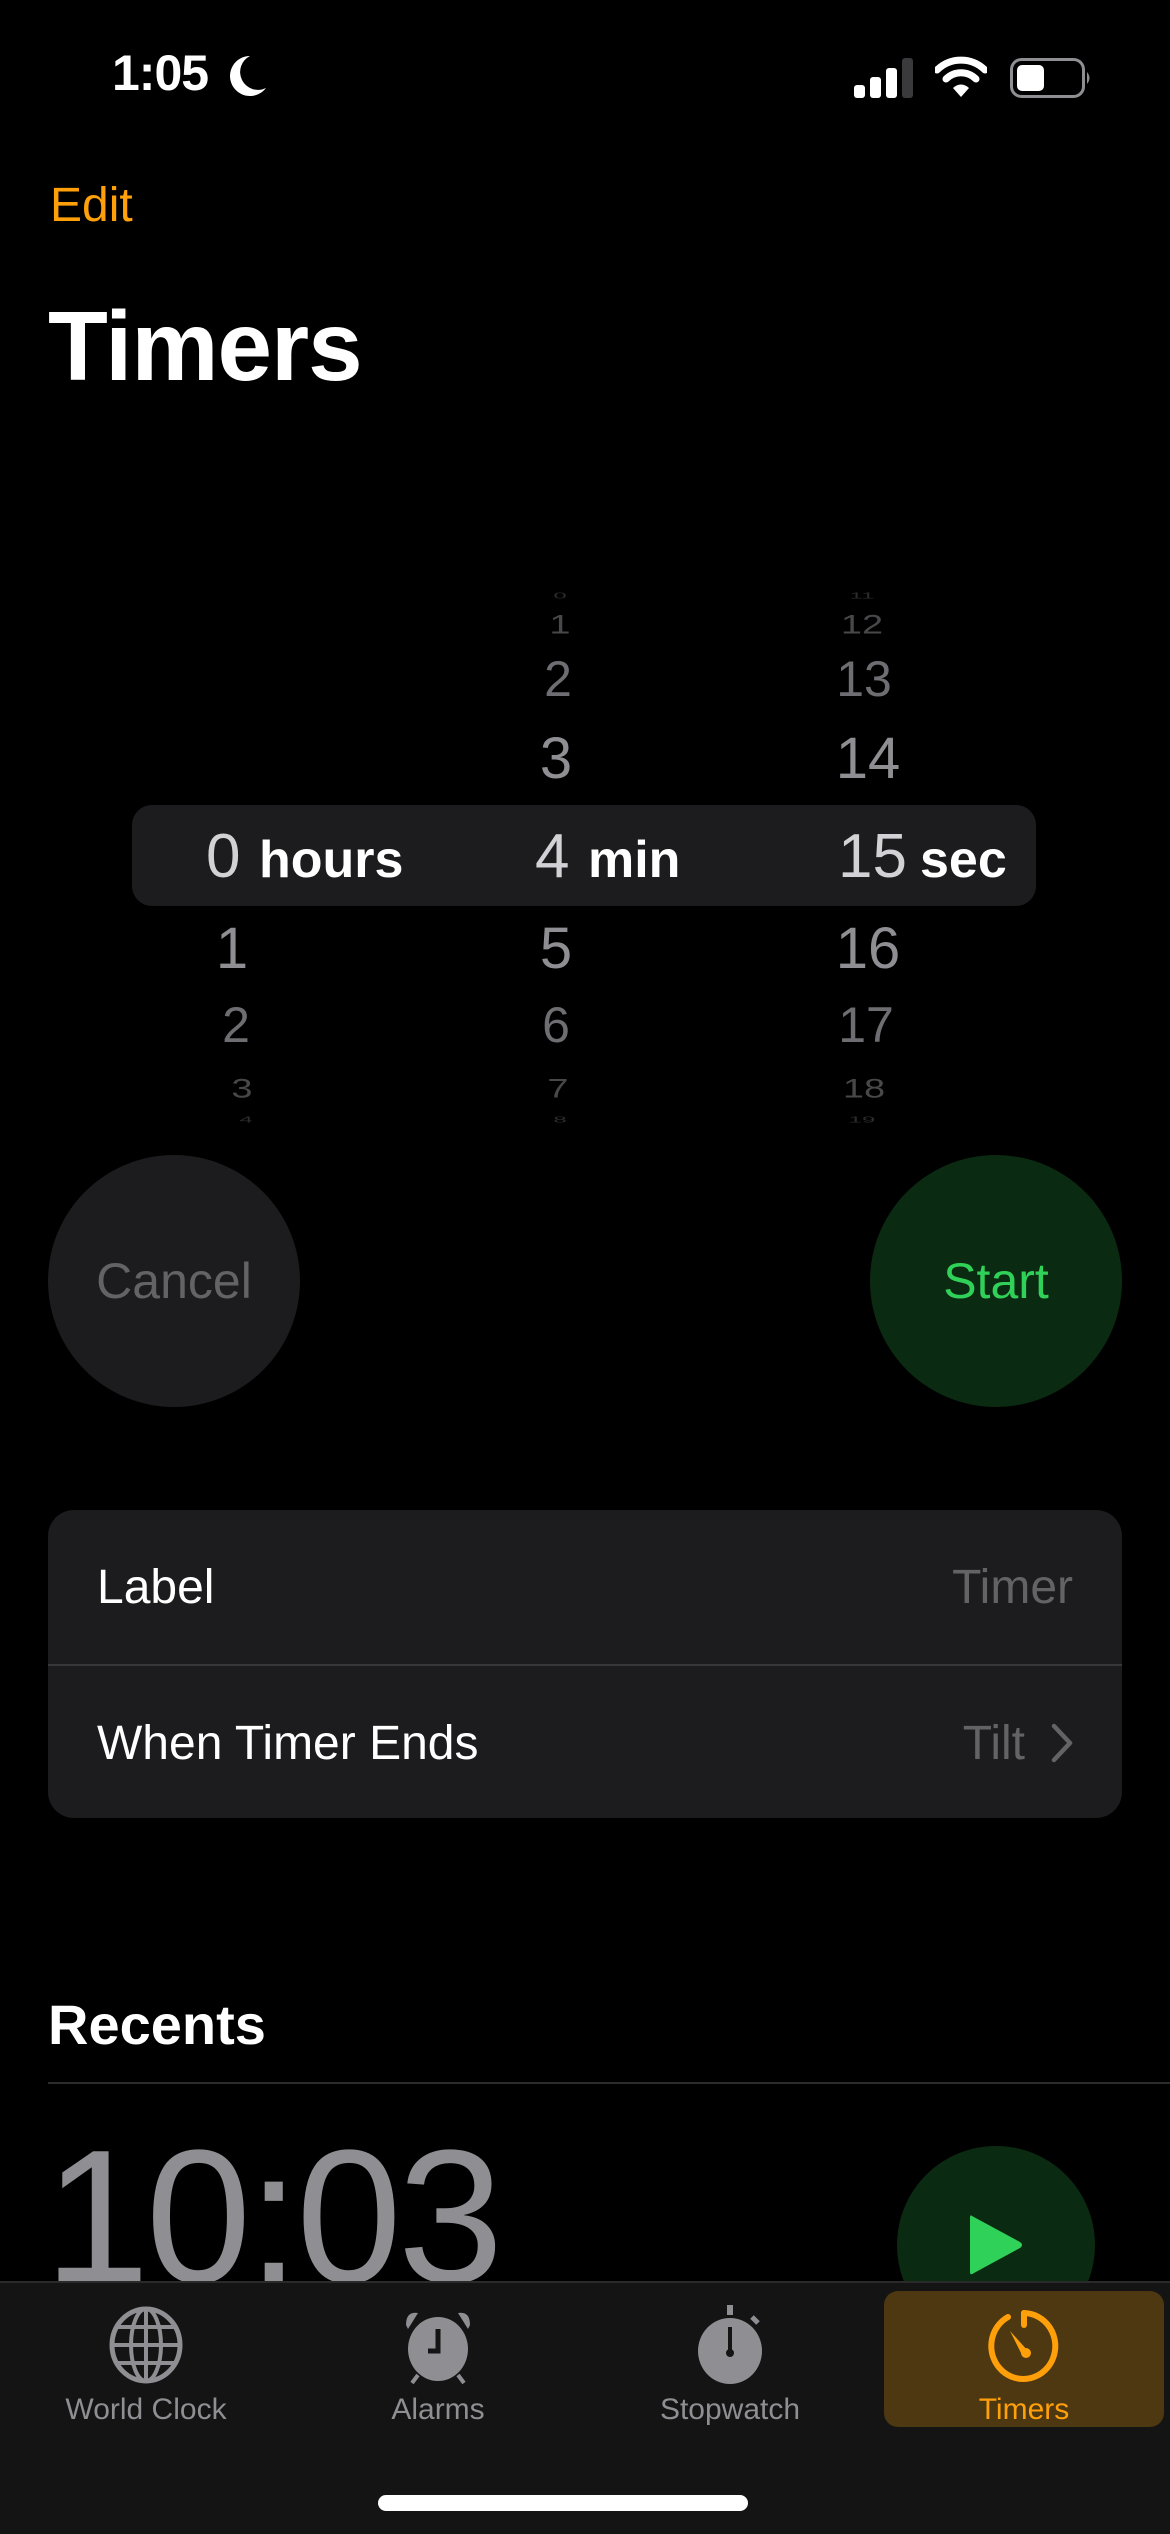 Image resolution: width=1170 pixels, height=2534 pixels. I want to click on battery-icon, so click(1050, 78).